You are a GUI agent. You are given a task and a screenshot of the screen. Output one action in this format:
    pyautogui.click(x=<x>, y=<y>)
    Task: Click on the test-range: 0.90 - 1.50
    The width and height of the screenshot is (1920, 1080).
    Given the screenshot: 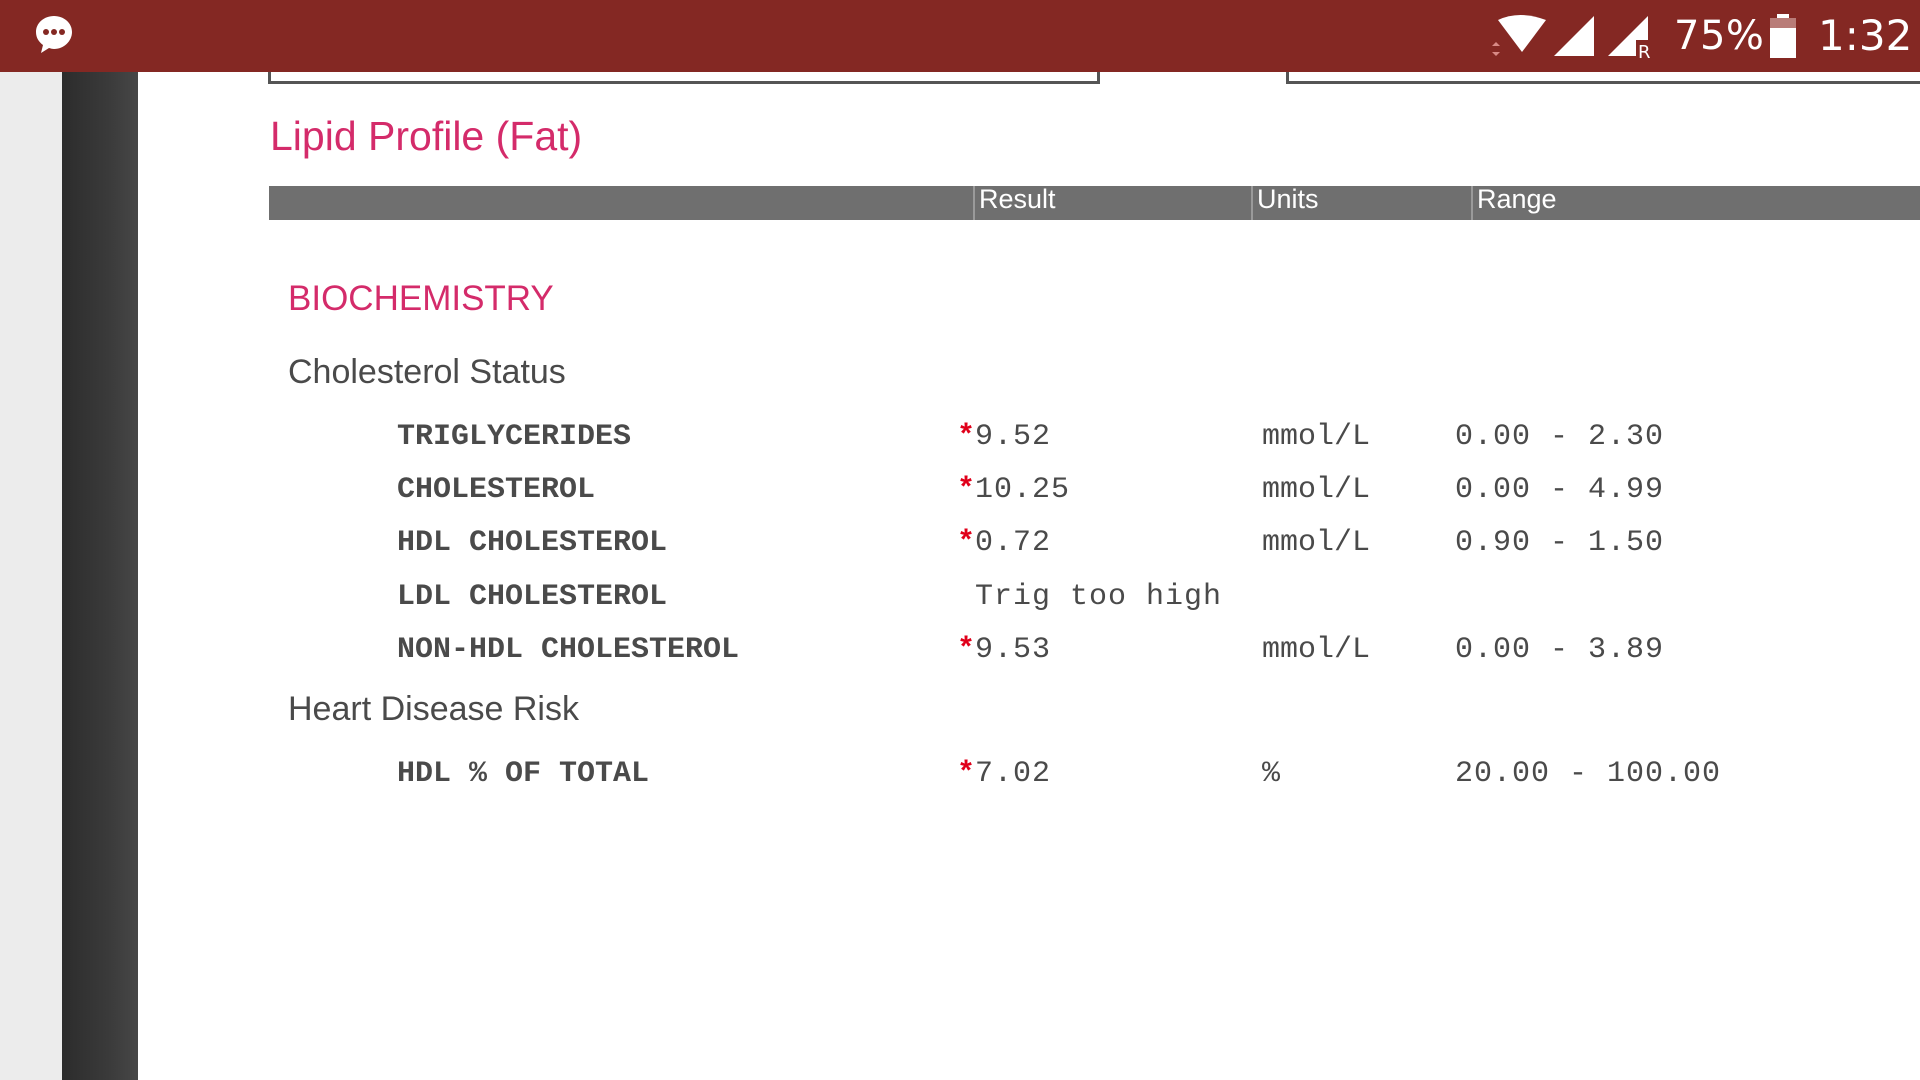 What is the action you would take?
    pyautogui.click(x=1560, y=543)
    